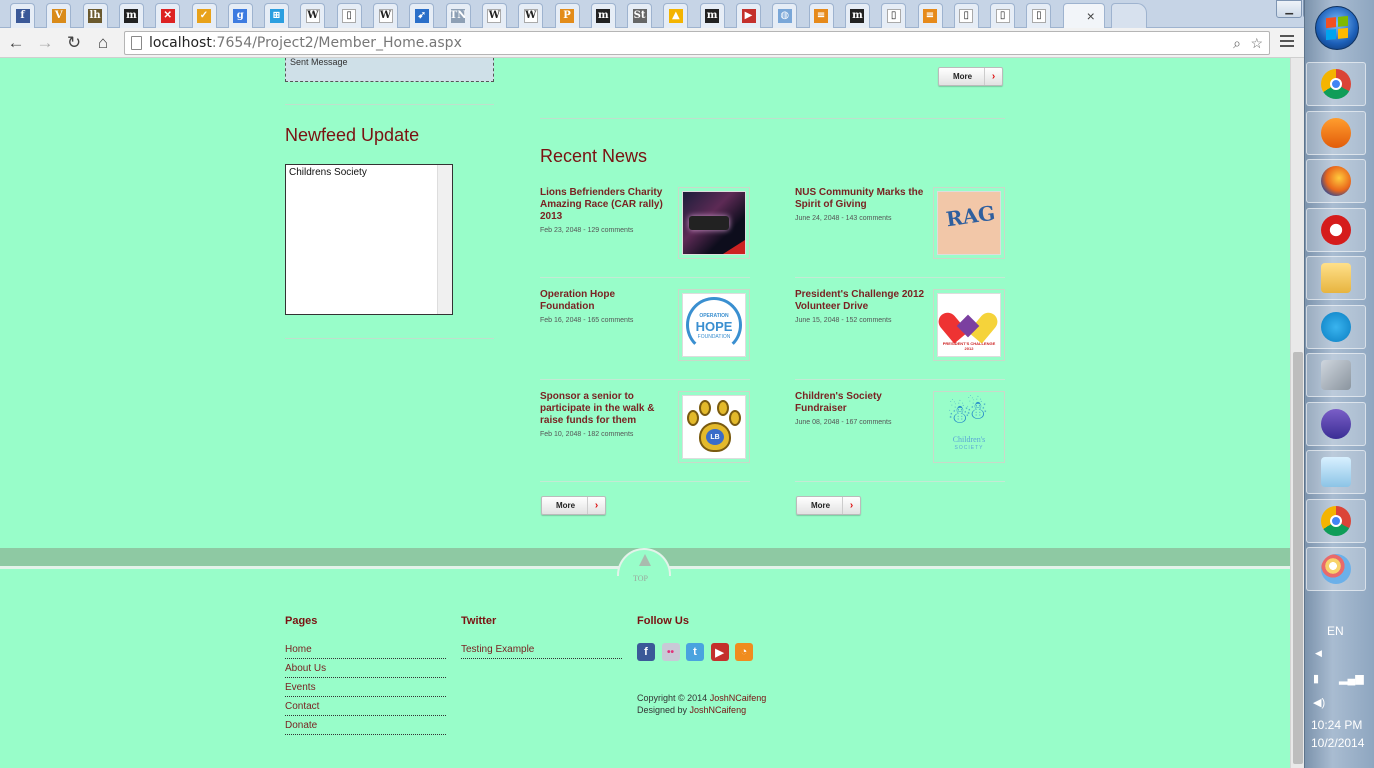 This screenshot has height=768, width=1374. Describe the element at coordinates (240, 15) in the screenshot. I see `browser-tab: g` at that location.